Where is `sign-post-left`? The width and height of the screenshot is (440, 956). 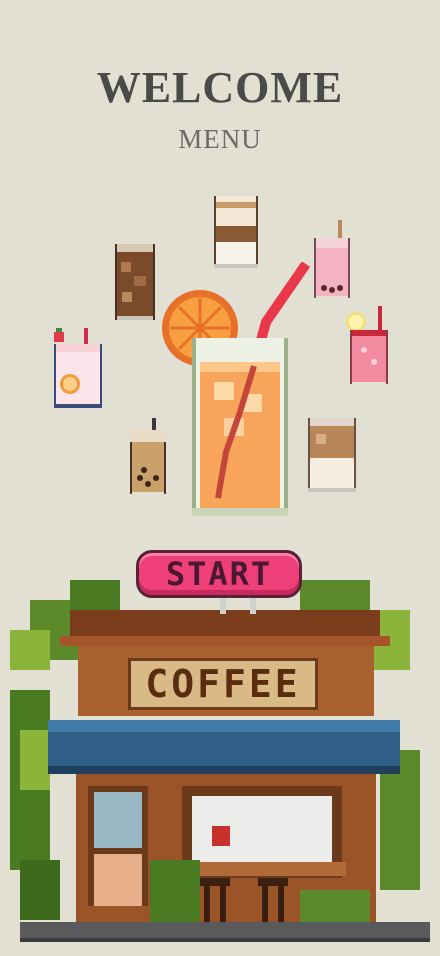
sign-post-left is located at coordinates (223, 606).